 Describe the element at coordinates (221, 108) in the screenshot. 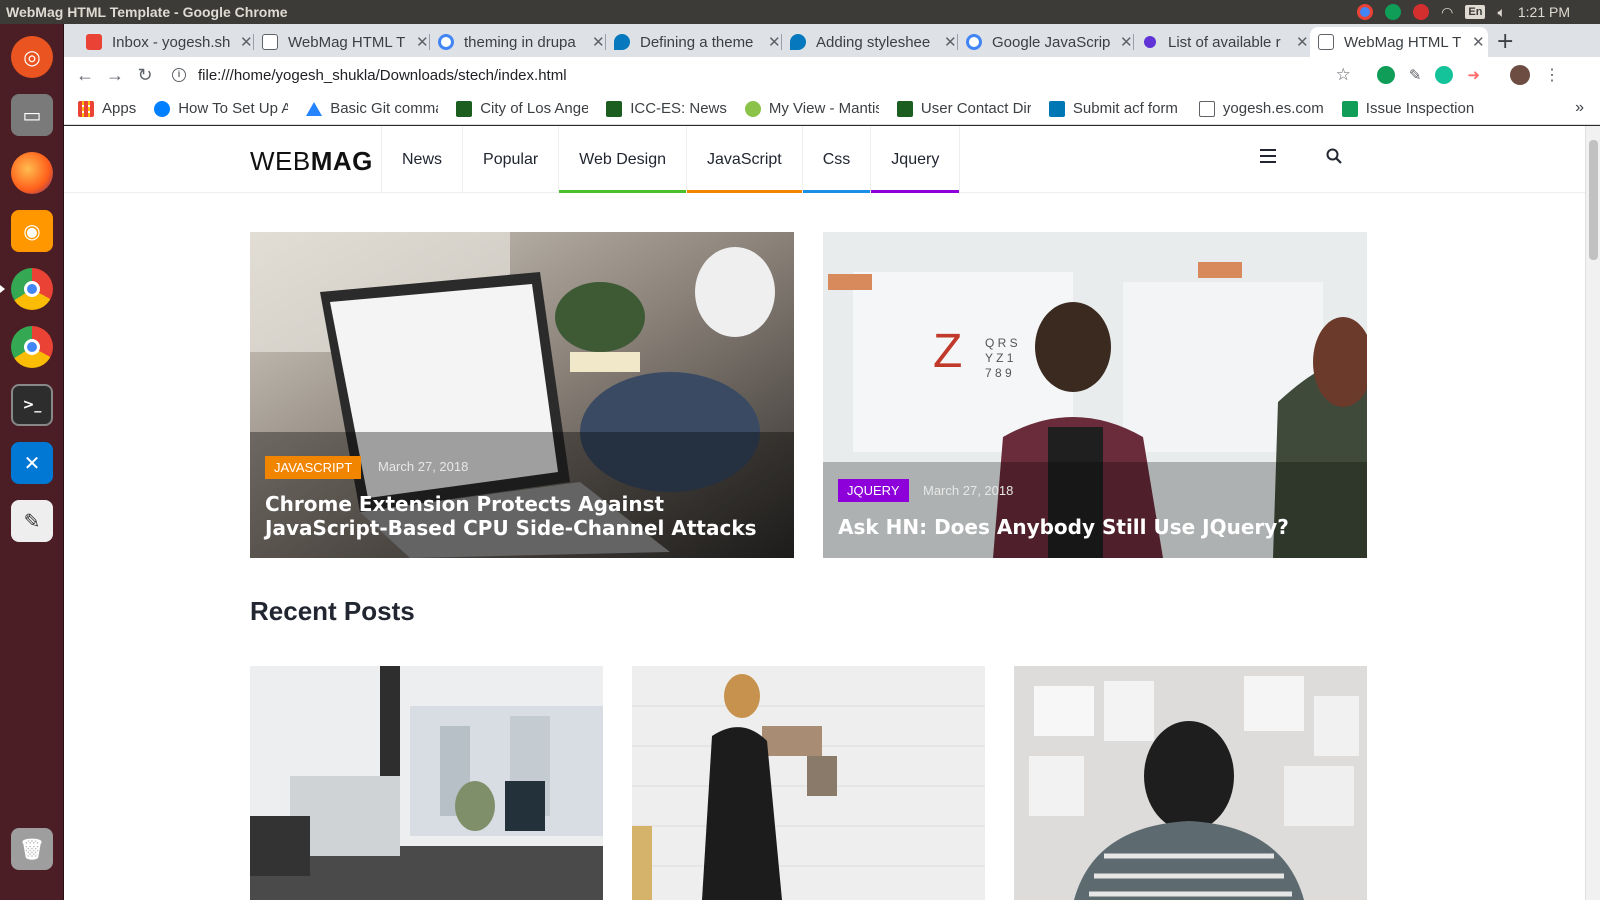

I see `bookmark-item: How To Set Up A` at that location.